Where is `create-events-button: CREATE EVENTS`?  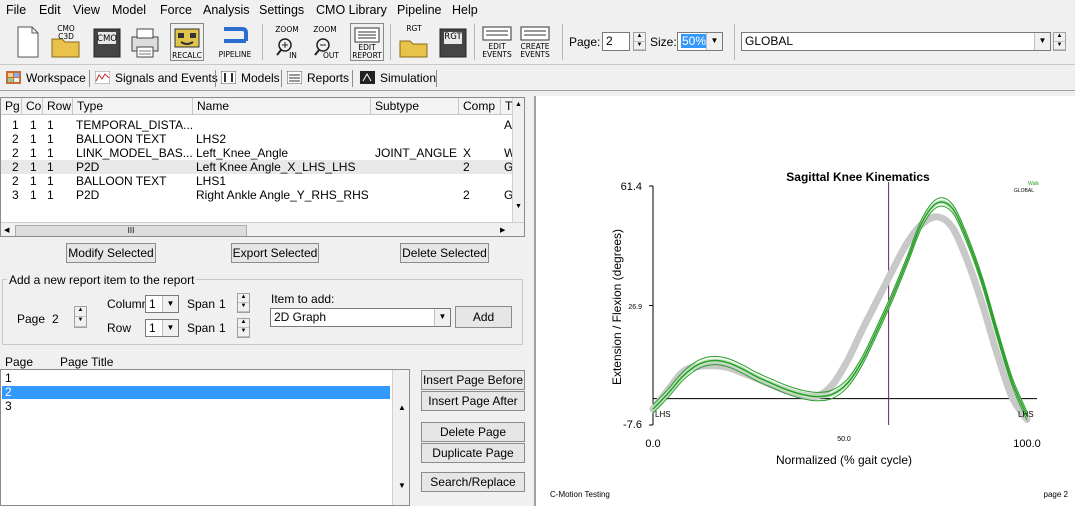
create-events-button: CREATE EVENTS is located at coordinates (535, 42).